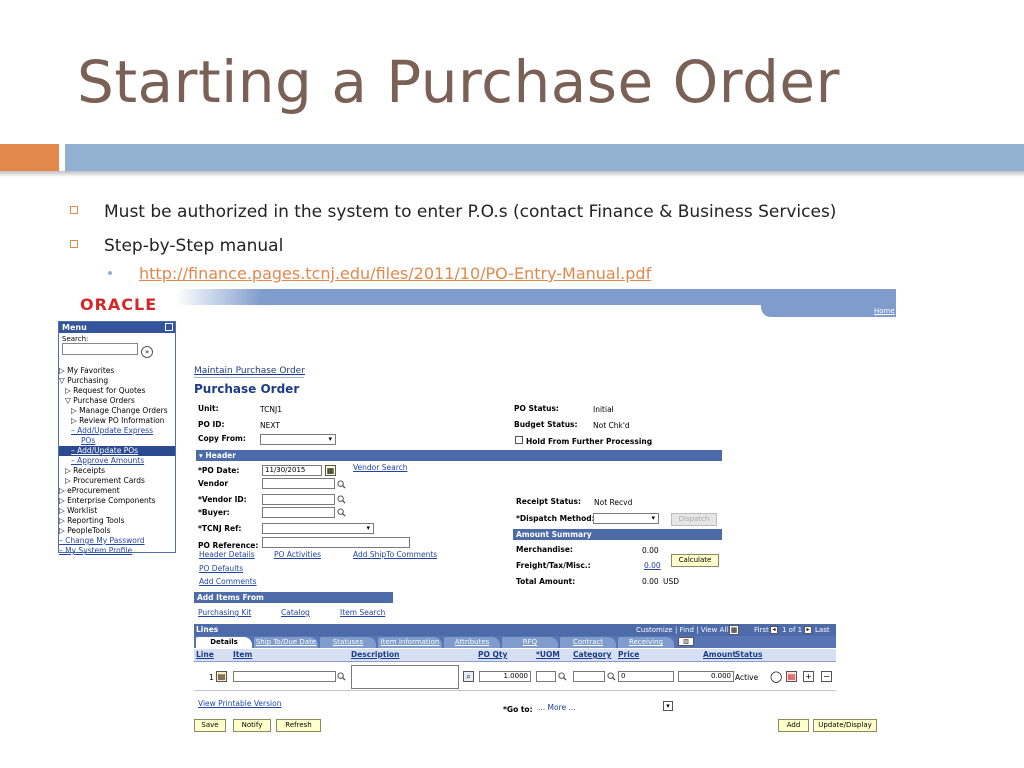  What do you see at coordinates (100, 349) in the screenshot?
I see `menu-search-input` at bounding box center [100, 349].